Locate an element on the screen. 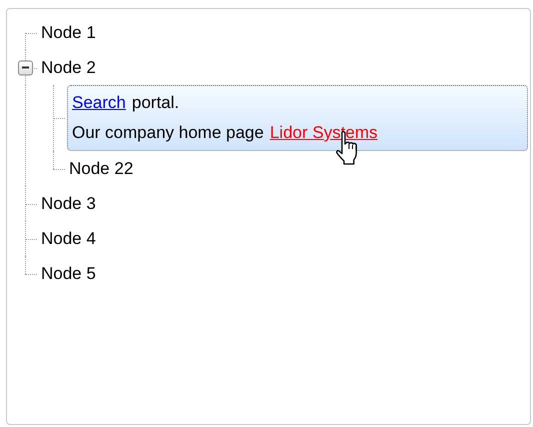  tree-node: Node 4 is located at coordinates (68, 239).